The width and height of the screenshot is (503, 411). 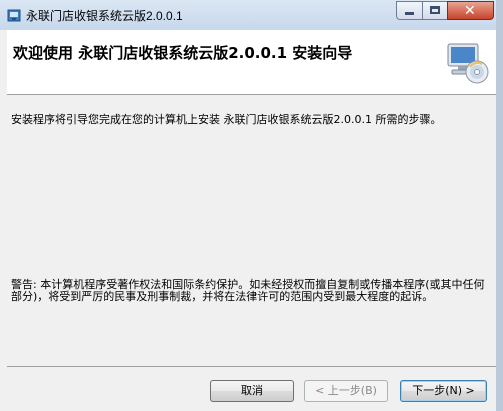 What do you see at coordinates (252, 391) in the screenshot?
I see `cancel-button: 取消` at bounding box center [252, 391].